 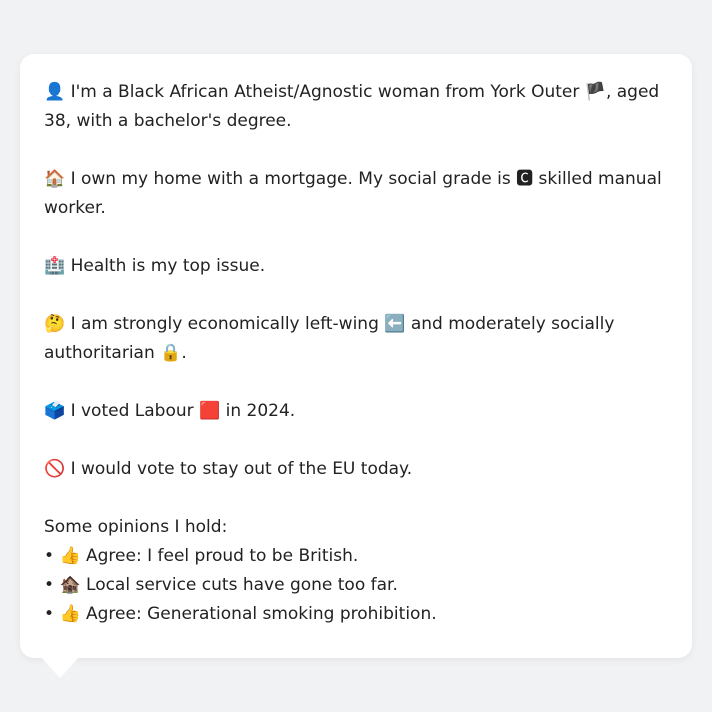 I want to click on lock-icon: 🔒, so click(x=171, y=353).